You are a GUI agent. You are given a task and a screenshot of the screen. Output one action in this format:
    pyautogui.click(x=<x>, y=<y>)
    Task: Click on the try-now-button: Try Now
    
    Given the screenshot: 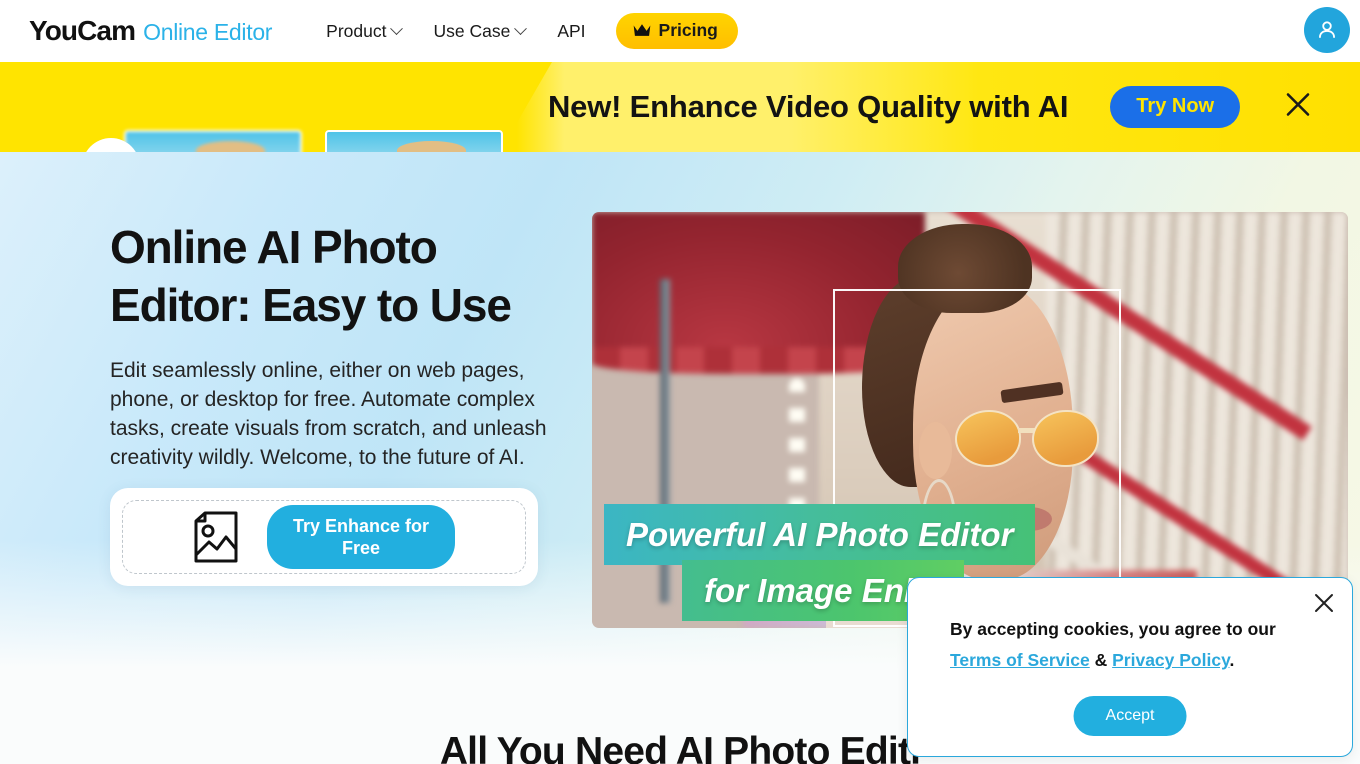 What is the action you would take?
    pyautogui.click(x=1175, y=107)
    